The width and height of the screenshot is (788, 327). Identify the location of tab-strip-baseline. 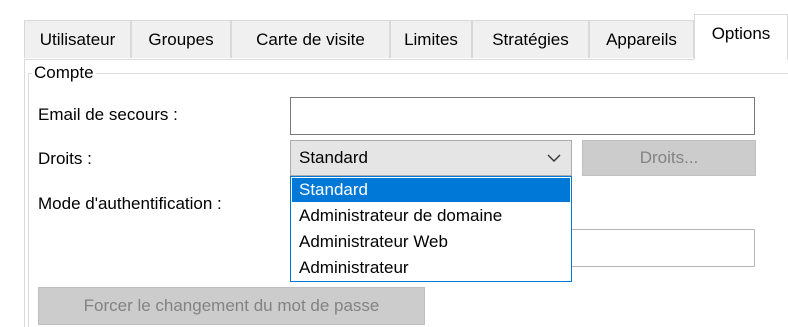
(406, 59).